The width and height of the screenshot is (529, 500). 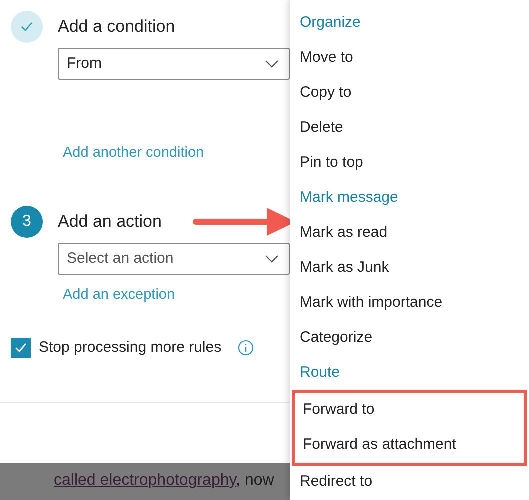 What do you see at coordinates (145, 480) in the screenshot?
I see `document-link: called electrophotography` at bounding box center [145, 480].